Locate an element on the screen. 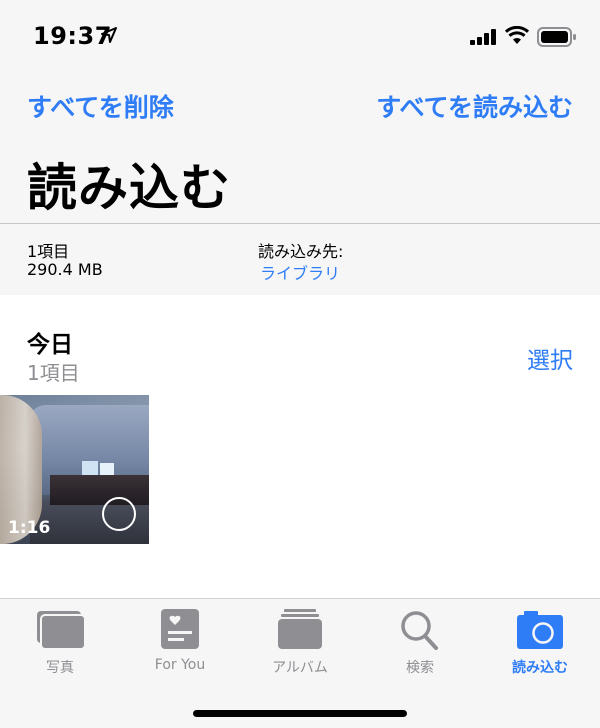  tab-albums: アルバム is located at coordinates (300, 644).